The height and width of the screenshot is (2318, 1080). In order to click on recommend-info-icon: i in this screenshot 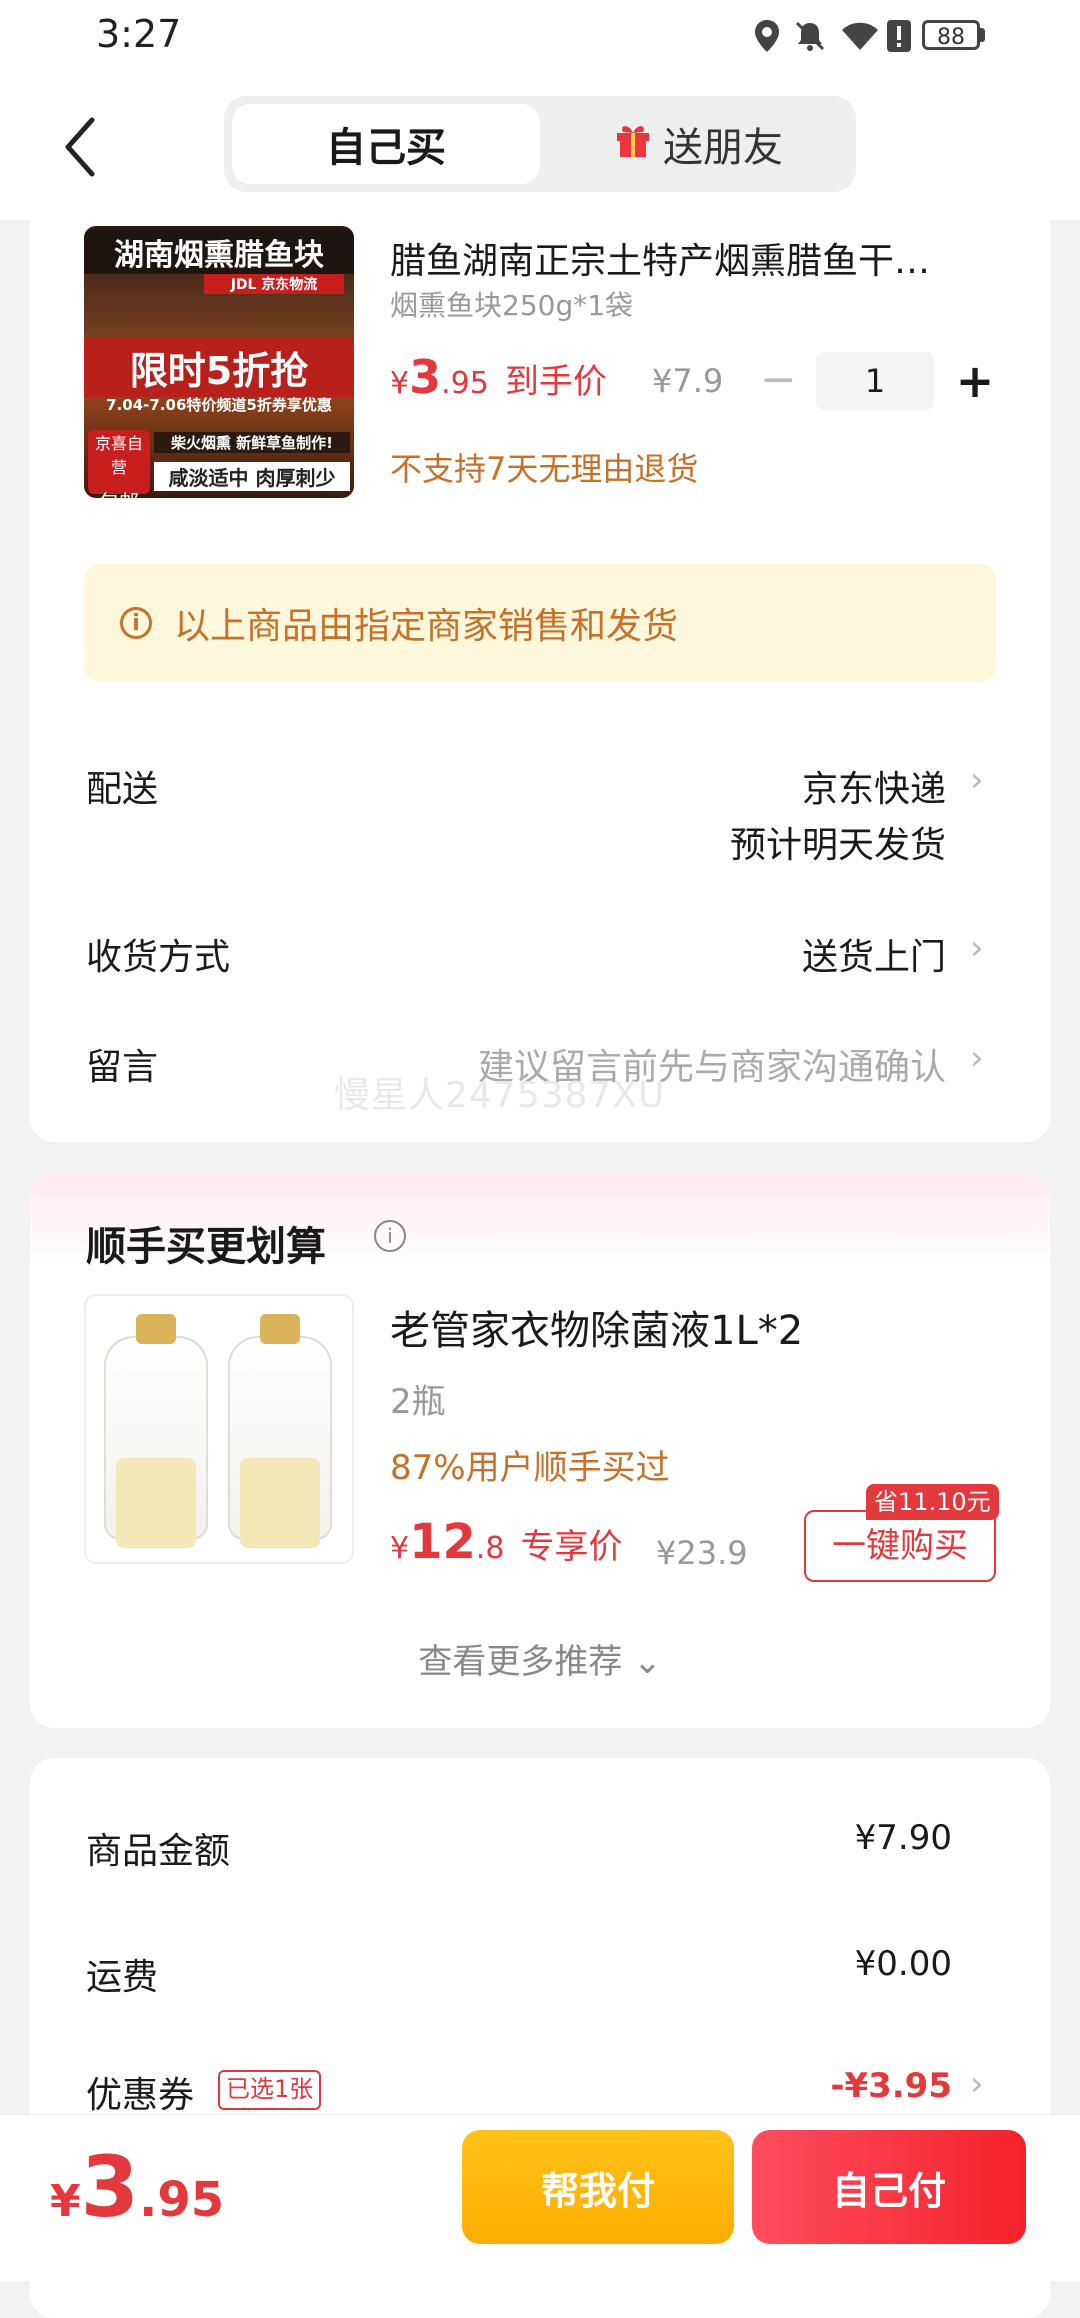, I will do `click(390, 1236)`.